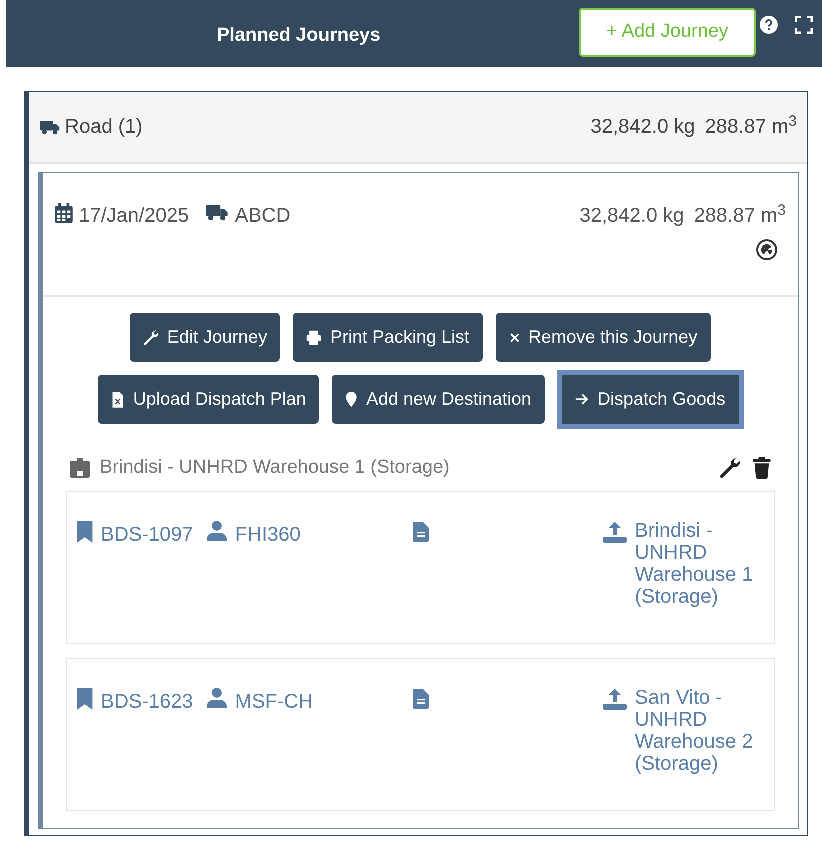  Describe the element at coordinates (603, 337) in the screenshot. I see `action-button: Remove this Journey` at that location.